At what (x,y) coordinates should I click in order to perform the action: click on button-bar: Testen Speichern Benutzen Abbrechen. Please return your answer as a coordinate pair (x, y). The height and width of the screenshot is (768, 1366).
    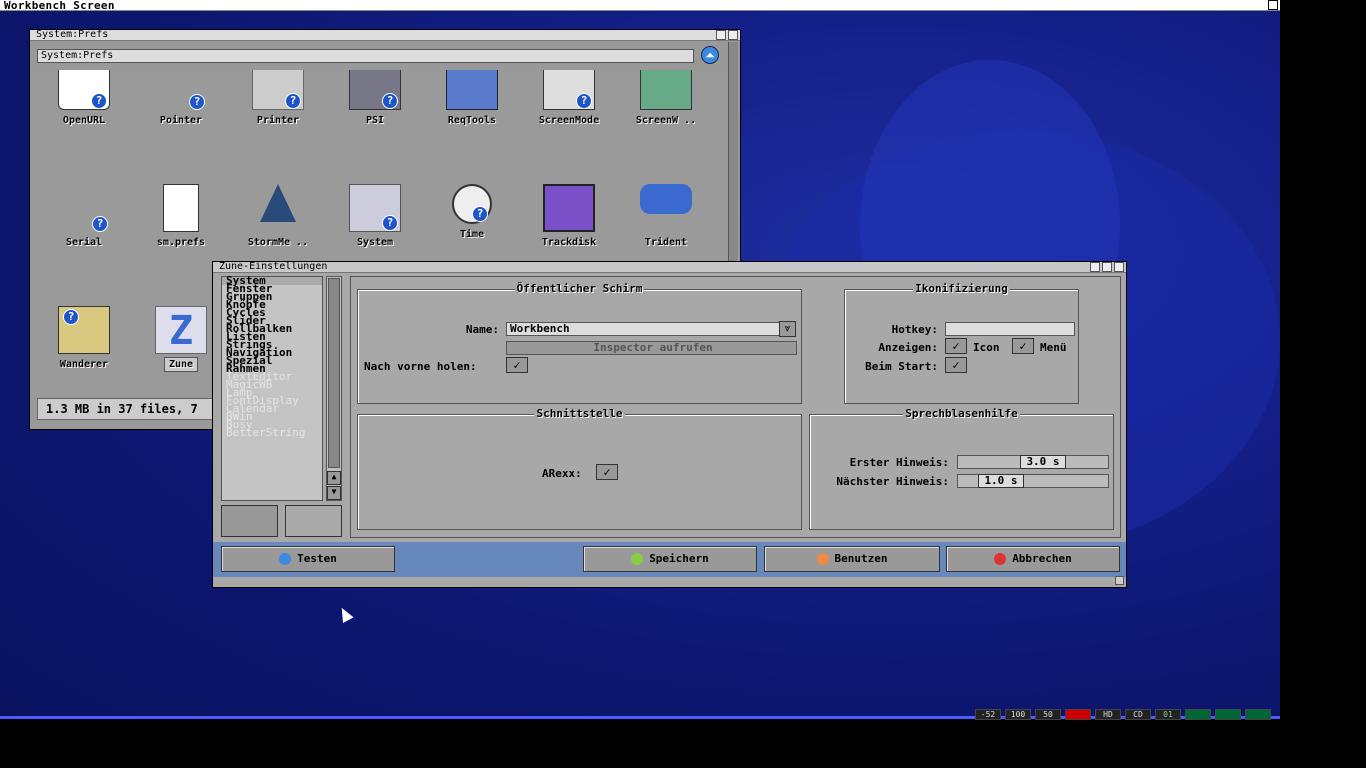
    Looking at the image, I should click on (669, 559).